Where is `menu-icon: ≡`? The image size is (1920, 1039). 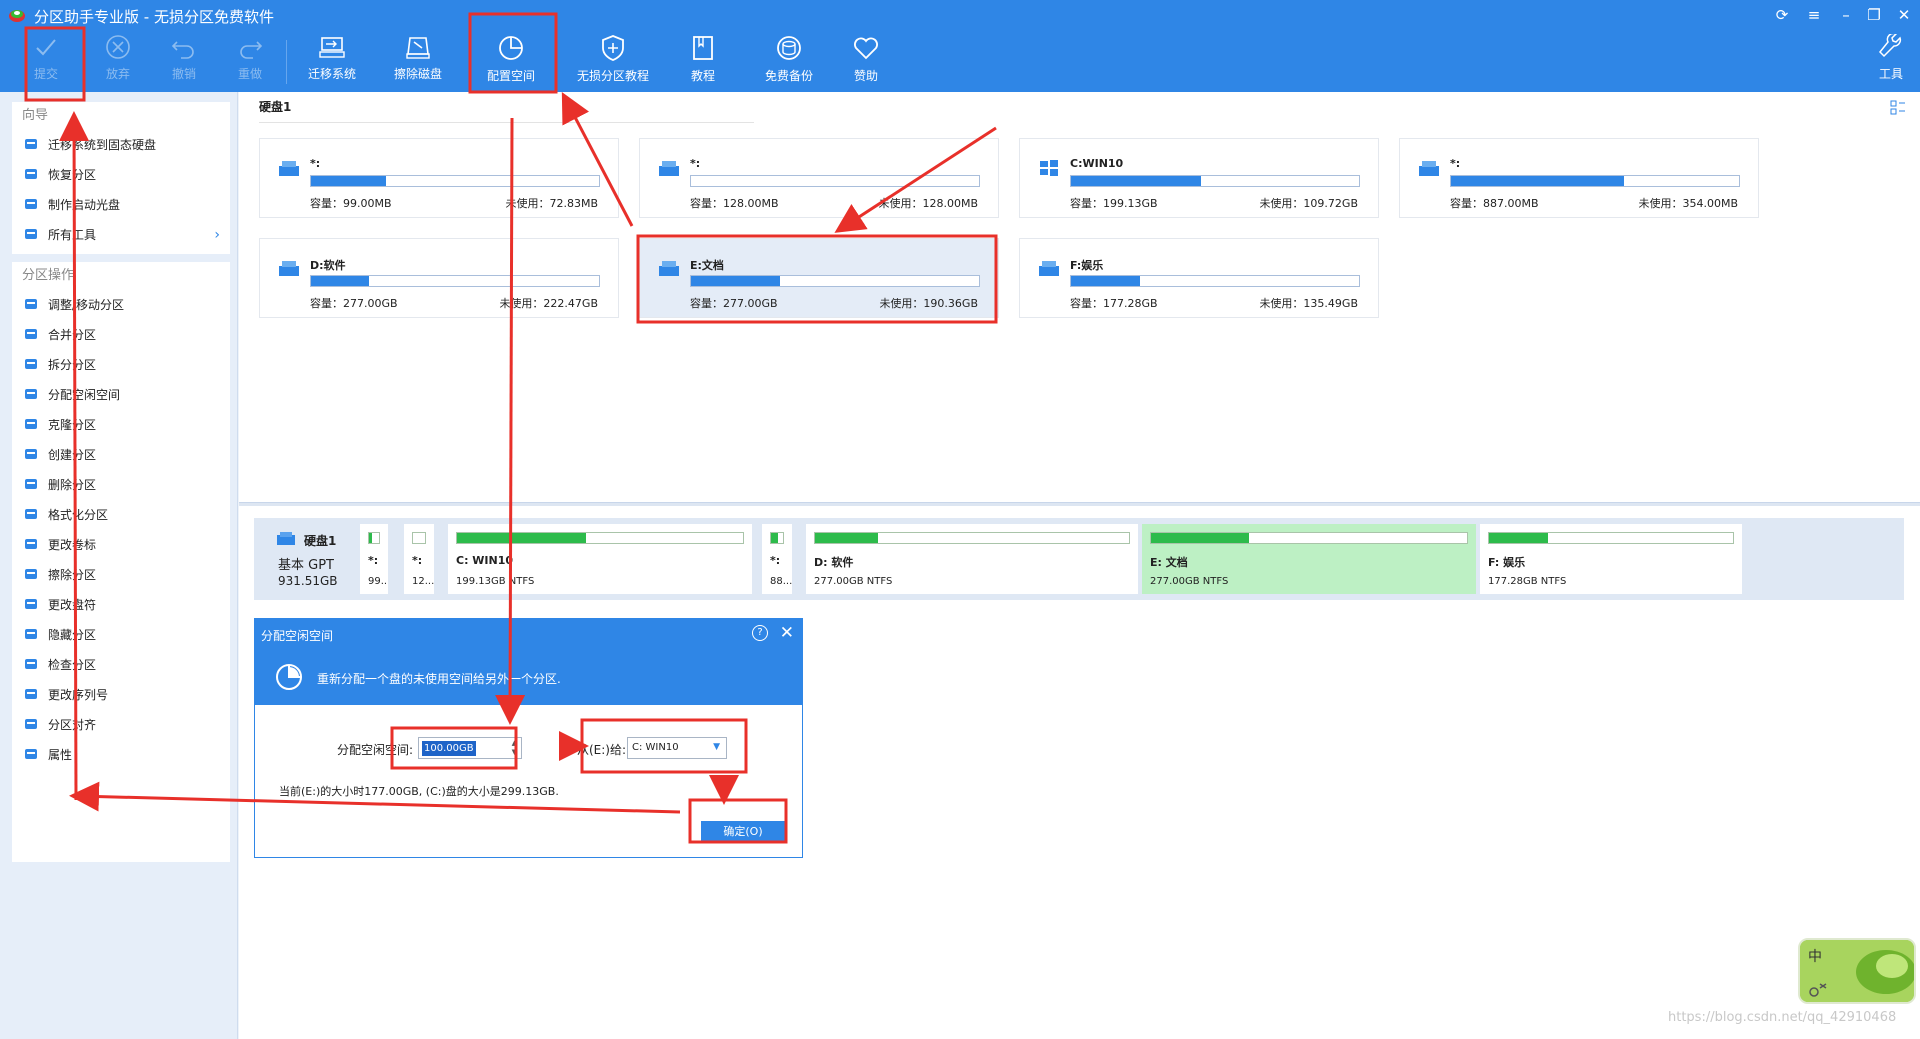 menu-icon: ≡ is located at coordinates (1814, 15).